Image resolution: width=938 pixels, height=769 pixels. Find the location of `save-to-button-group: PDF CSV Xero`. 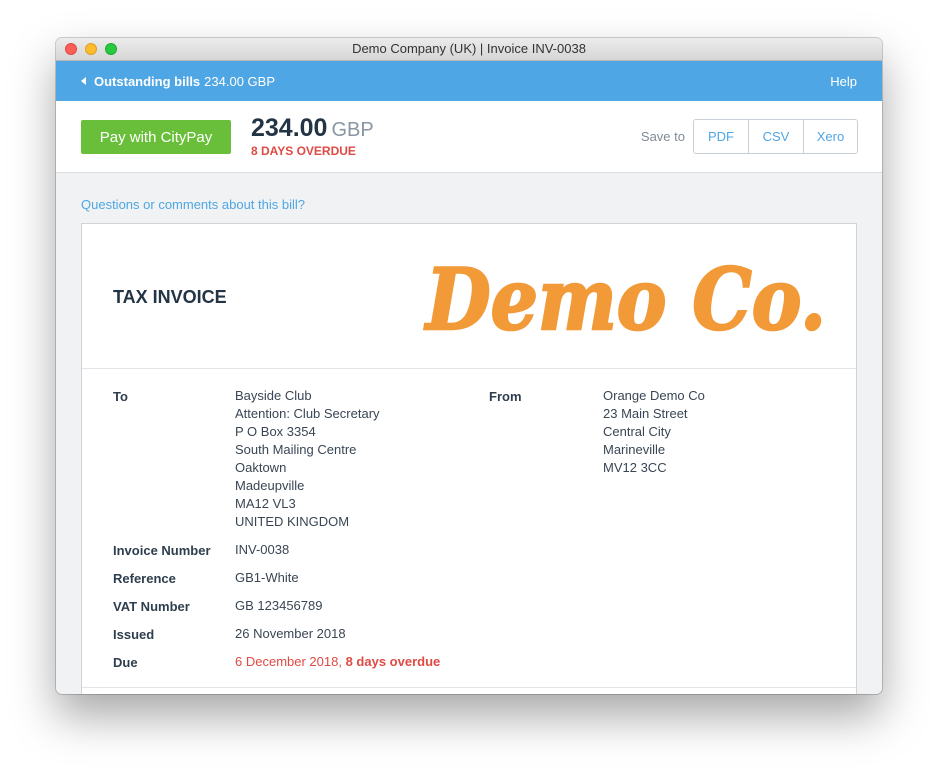

save-to-button-group: PDF CSV Xero is located at coordinates (775, 136).